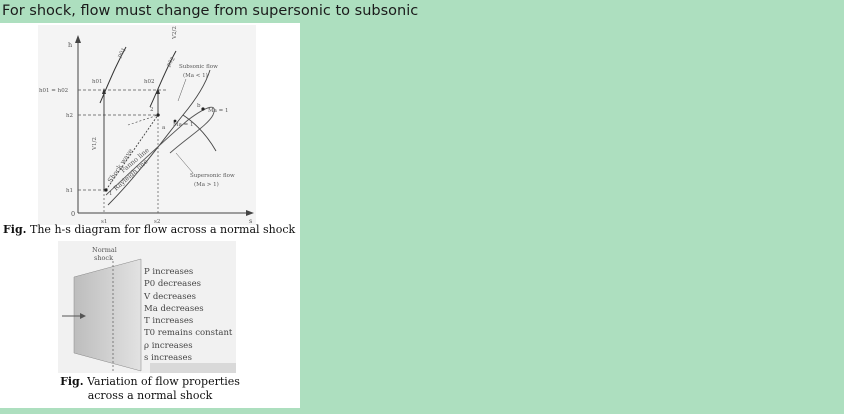 The height and width of the screenshot is (414, 844). I want to click on label-subsonic-ma: (Ma < 1), so click(195, 75).